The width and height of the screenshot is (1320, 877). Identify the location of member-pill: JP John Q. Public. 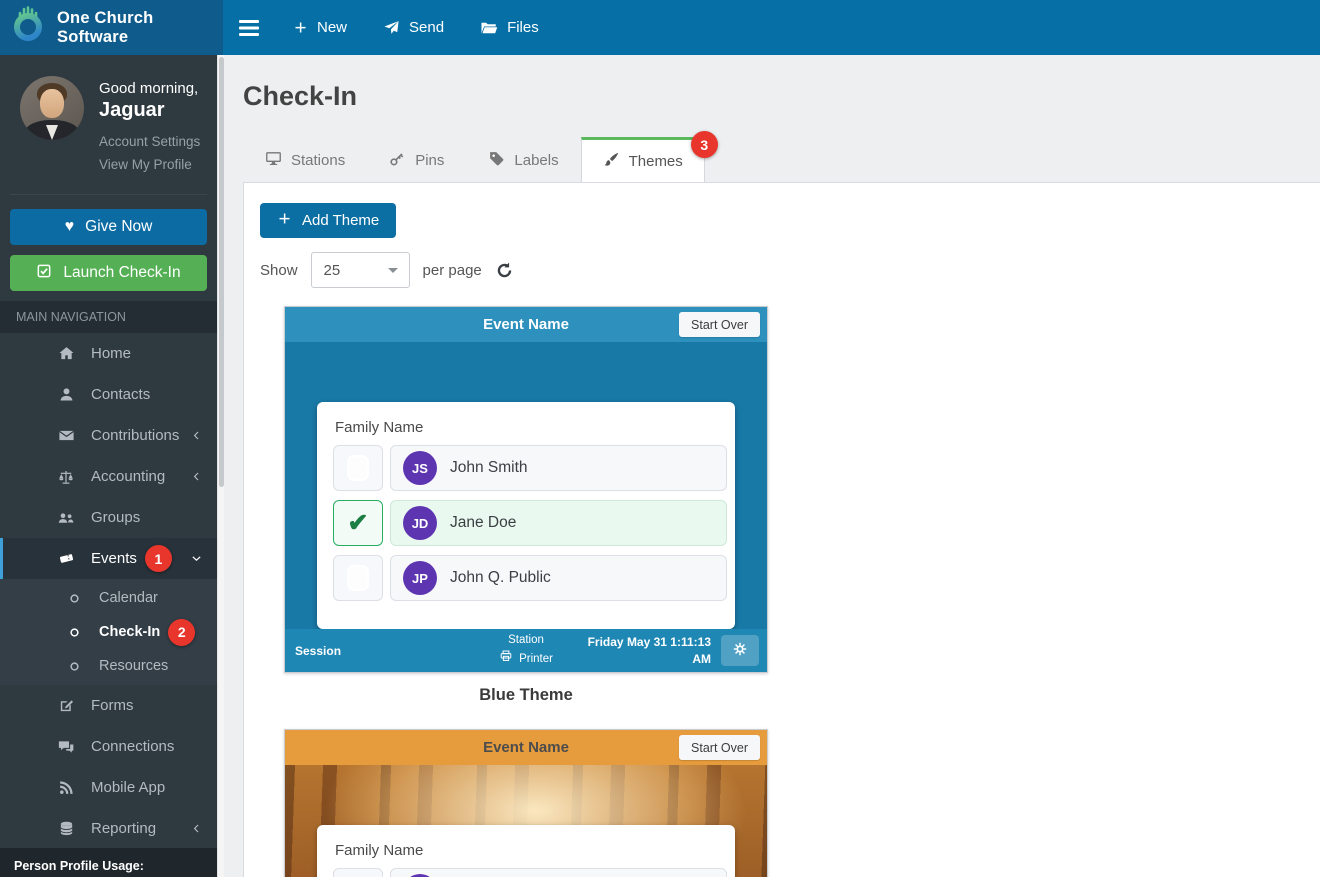
(558, 578).